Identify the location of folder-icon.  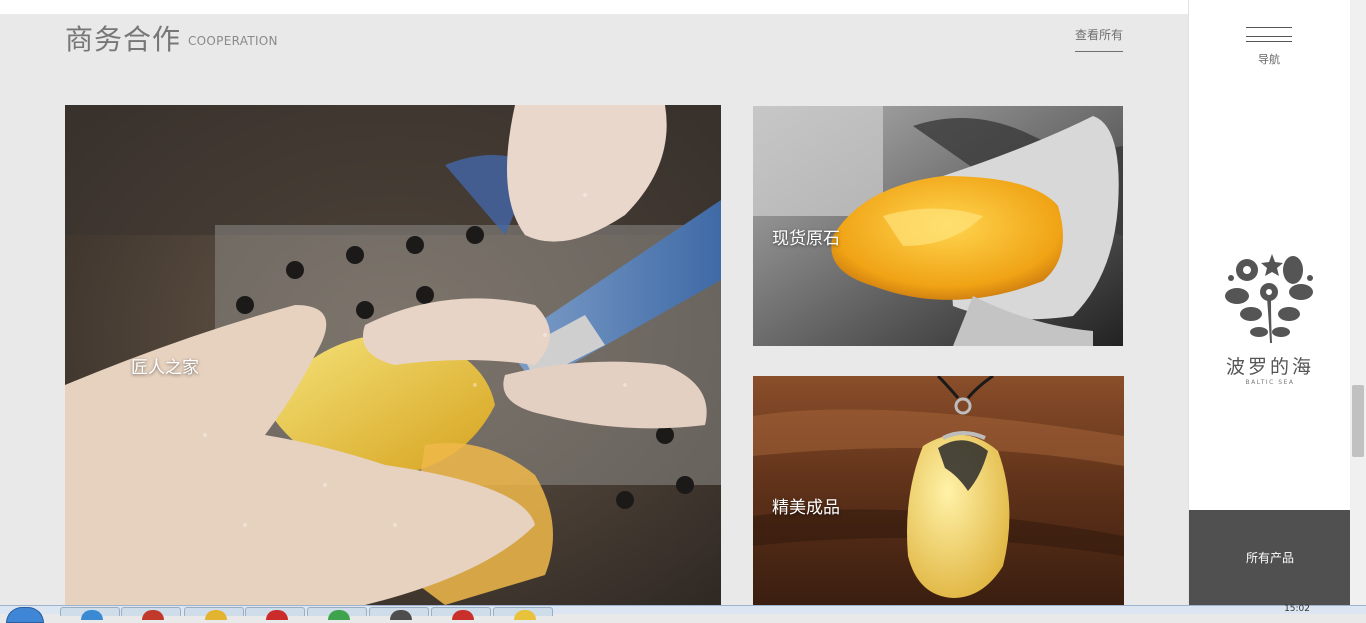
(216, 615).